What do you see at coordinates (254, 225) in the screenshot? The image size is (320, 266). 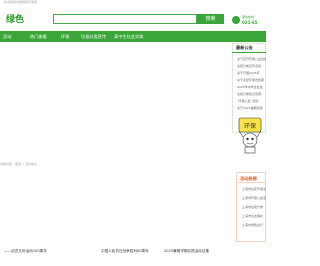 I see `activity-item: 上海市绿色出行` at bounding box center [254, 225].